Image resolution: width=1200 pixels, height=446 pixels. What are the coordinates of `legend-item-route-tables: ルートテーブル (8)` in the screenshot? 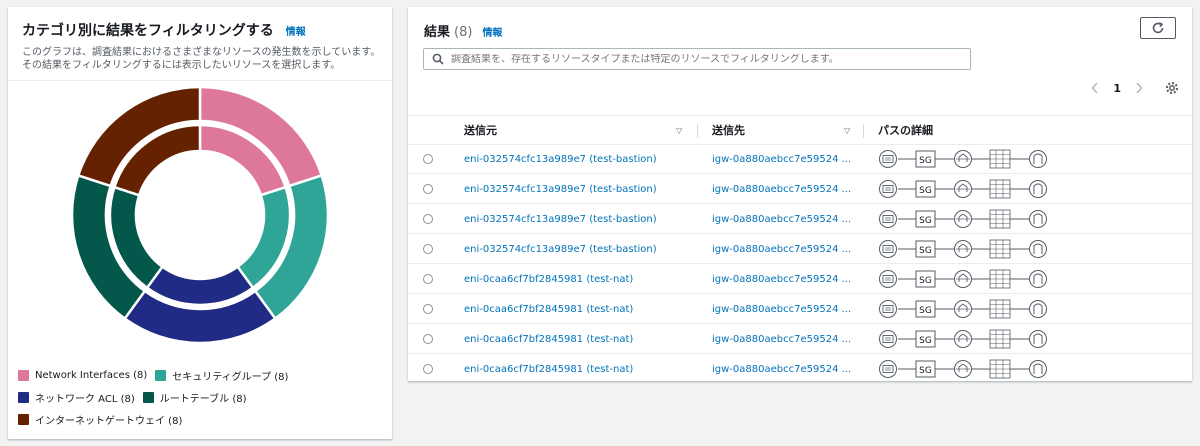 It's located at (194, 397).